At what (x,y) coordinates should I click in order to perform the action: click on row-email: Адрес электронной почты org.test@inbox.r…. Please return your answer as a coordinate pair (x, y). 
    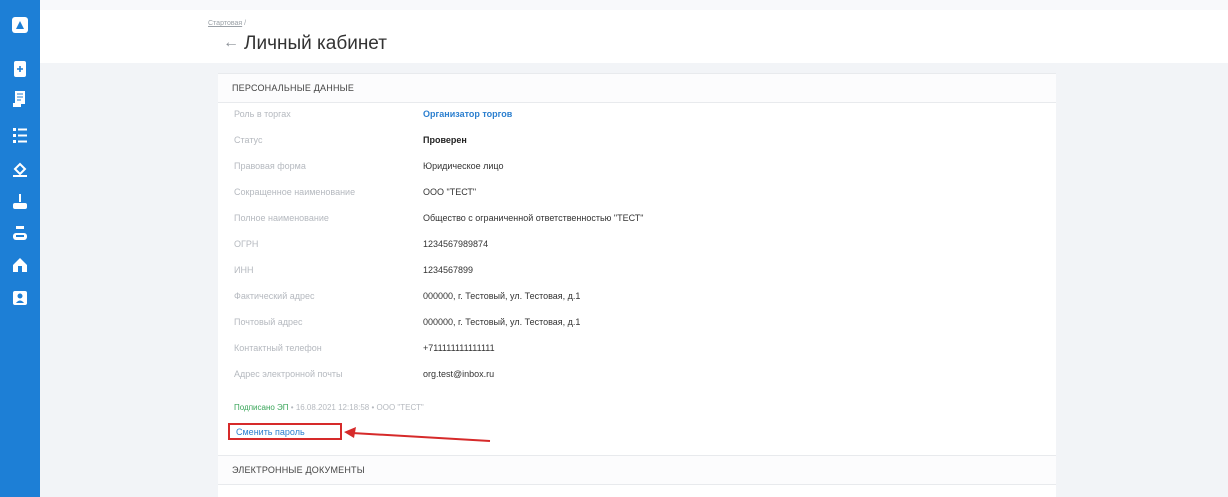
    Looking at the image, I should click on (637, 375).